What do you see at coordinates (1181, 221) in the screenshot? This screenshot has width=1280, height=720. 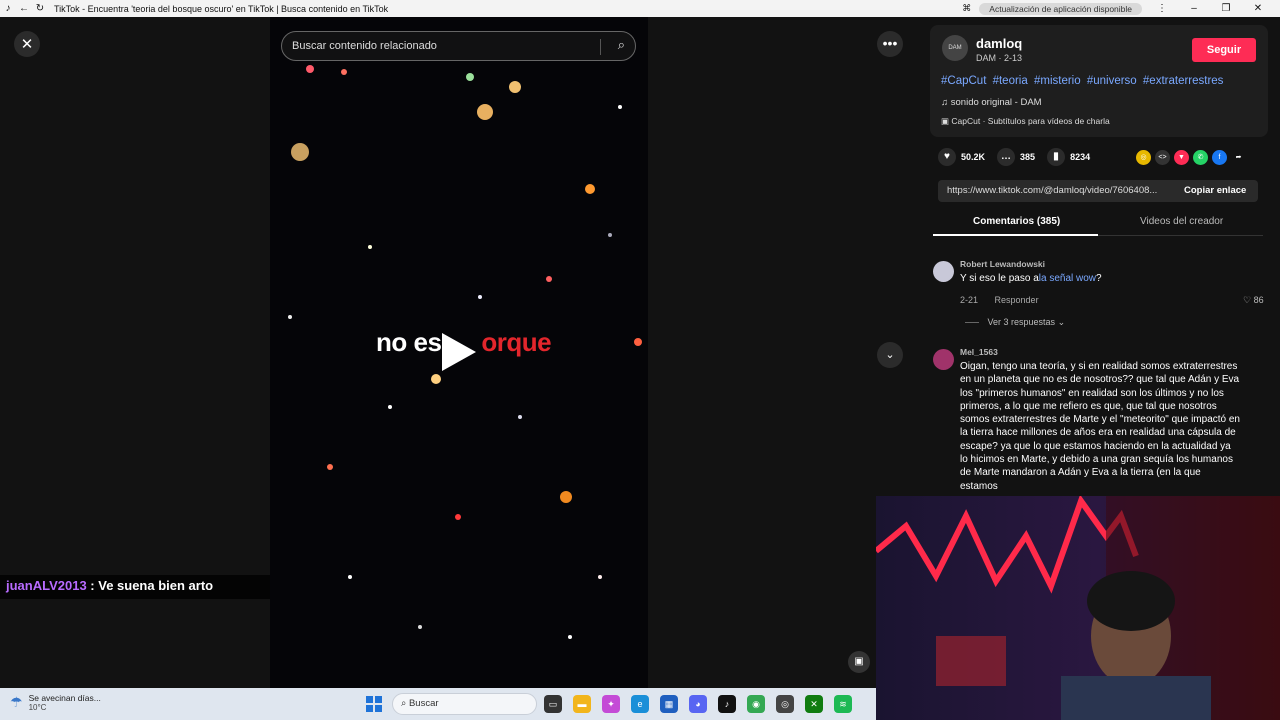 I see `tab-creator-videos: Videos del creador` at bounding box center [1181, 221].